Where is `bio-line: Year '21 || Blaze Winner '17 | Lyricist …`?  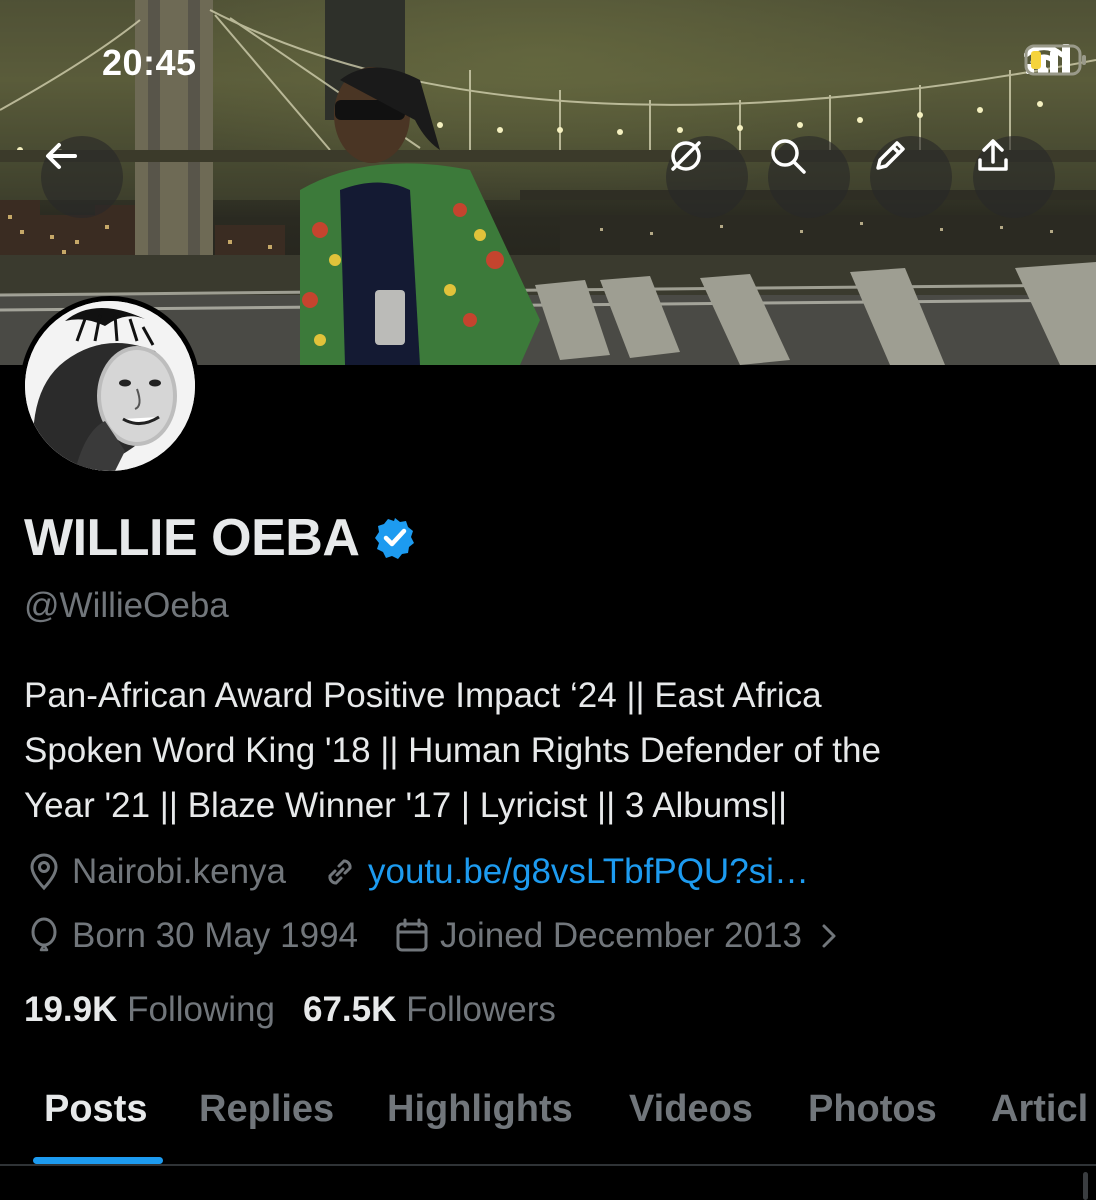
bio-line: Year '21 || Blaze Winner '17 | Lyricist … is located at coordinates (406, 805).